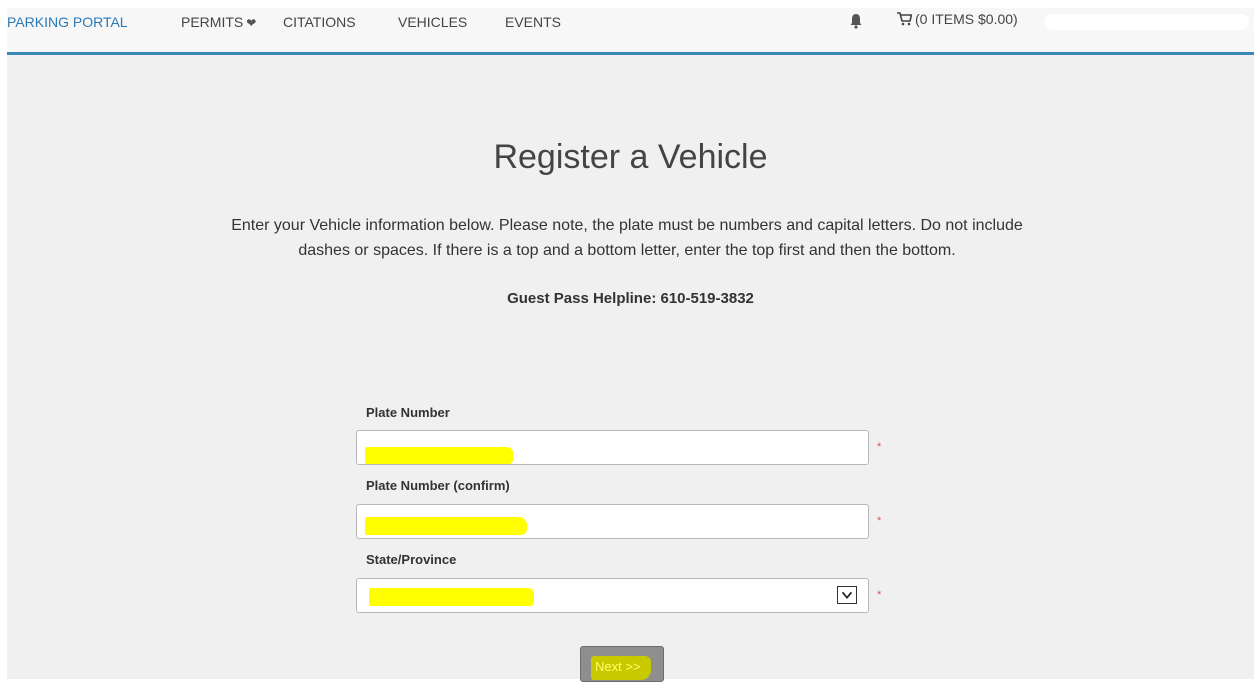  What do you see at coordinates (451, 597) in the screenshot?
I see `redaction-highlight` at bounding box center [451, 597].